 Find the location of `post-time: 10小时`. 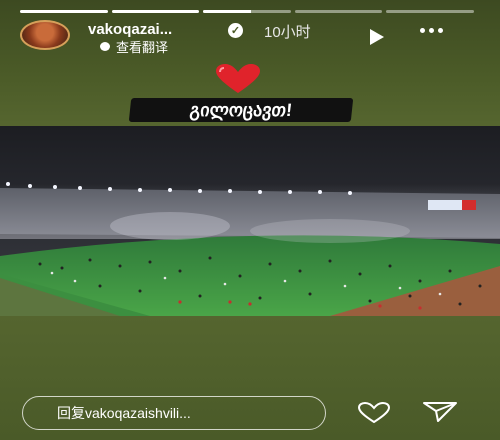

post-time: 10小时 is located at coordinates (287, 32).